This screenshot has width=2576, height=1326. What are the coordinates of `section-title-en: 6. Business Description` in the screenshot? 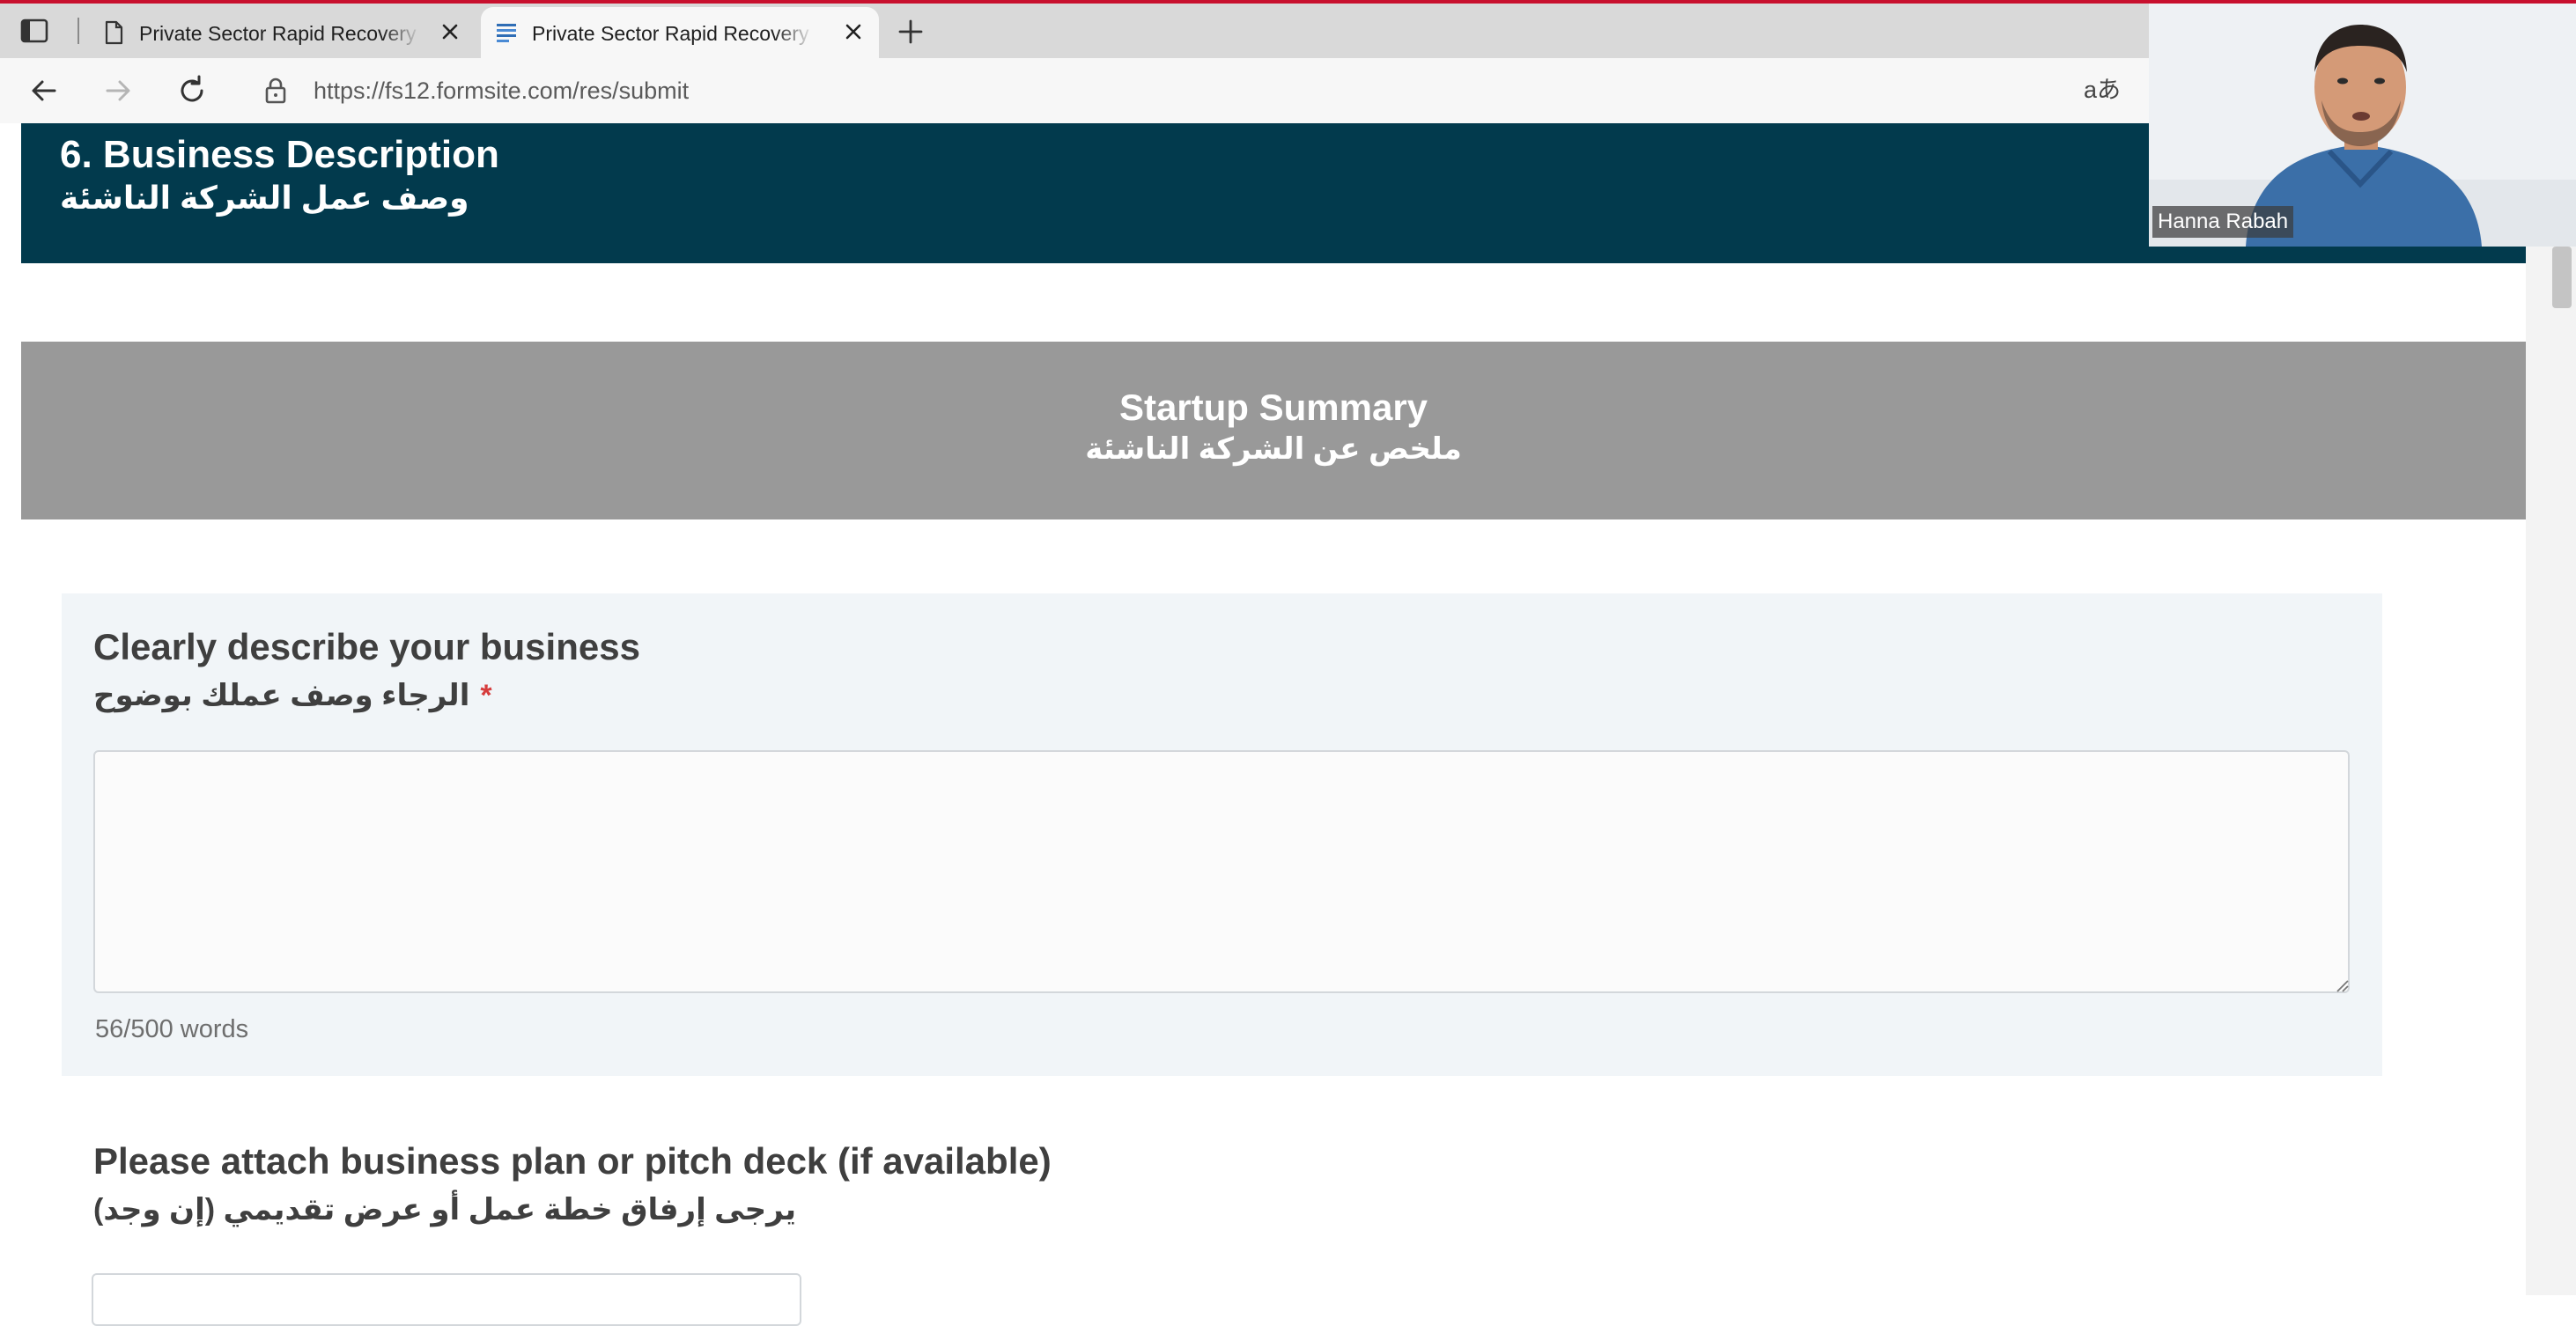 It's located at (279, 154).